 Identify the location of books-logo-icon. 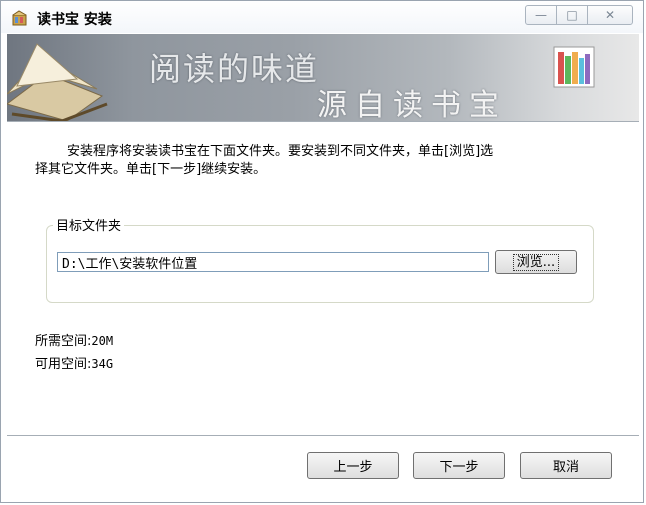
(574, 67).